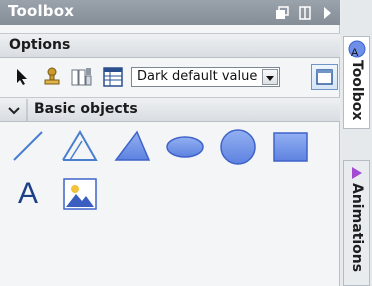  Describe the element at coordinates (86, 109) in the screenshot. I see `basic-objects-heading: Basic objects` at that location.